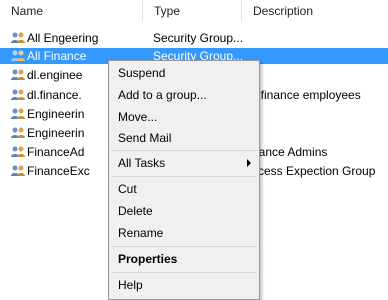 This screenshot has width=388, height=300. I want to click on menu-item-delete: Delete, so click(184, 211).